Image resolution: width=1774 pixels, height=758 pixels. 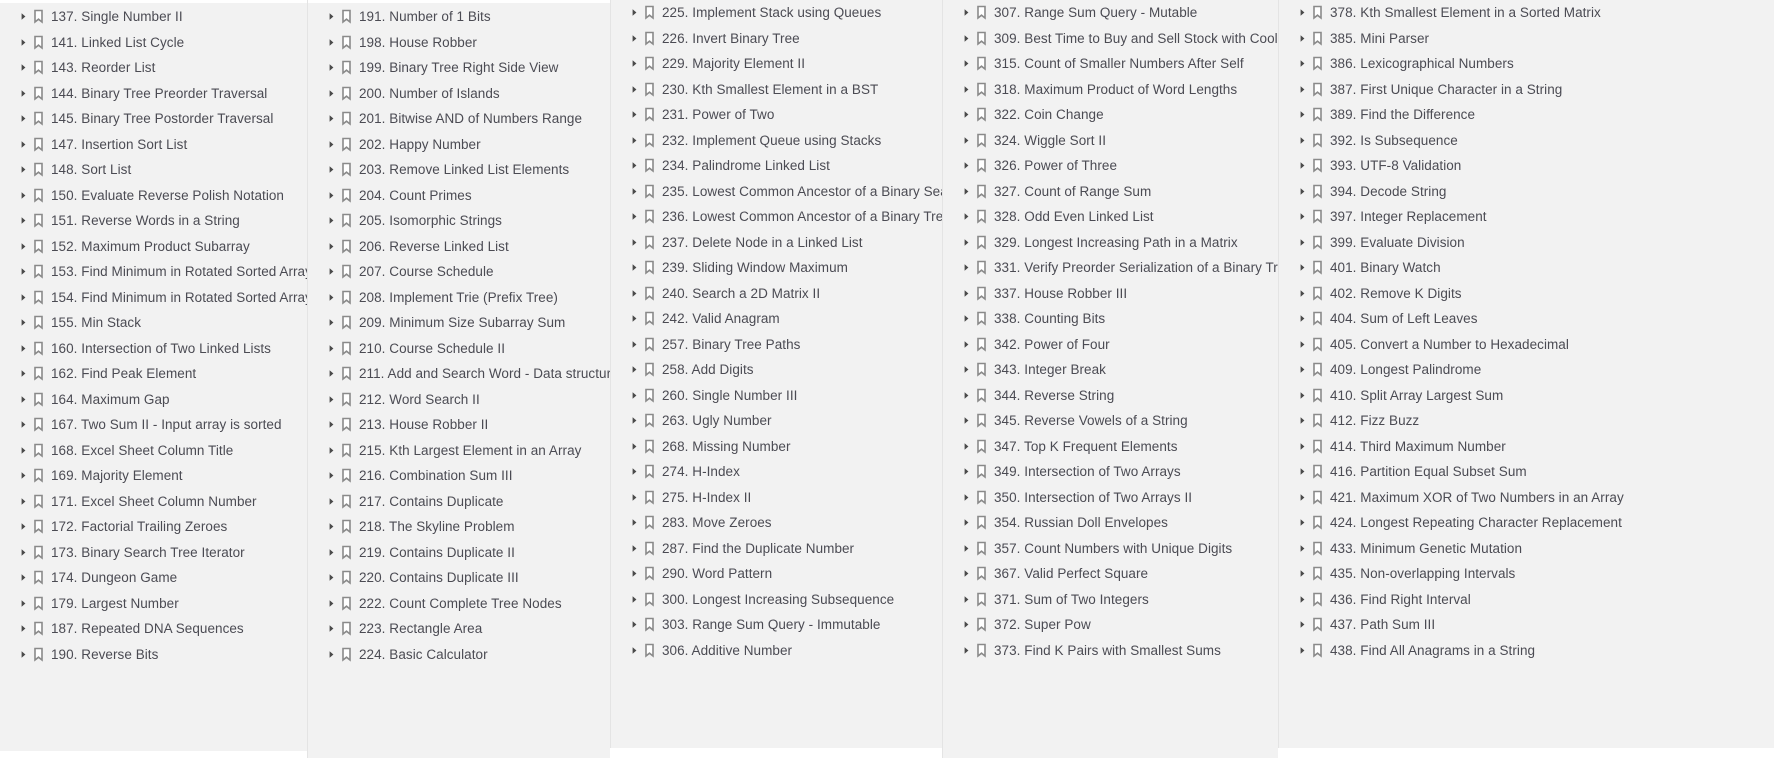 I want to click on problem-row: 399. Evaluate Division, so click(x=1526, y=243).